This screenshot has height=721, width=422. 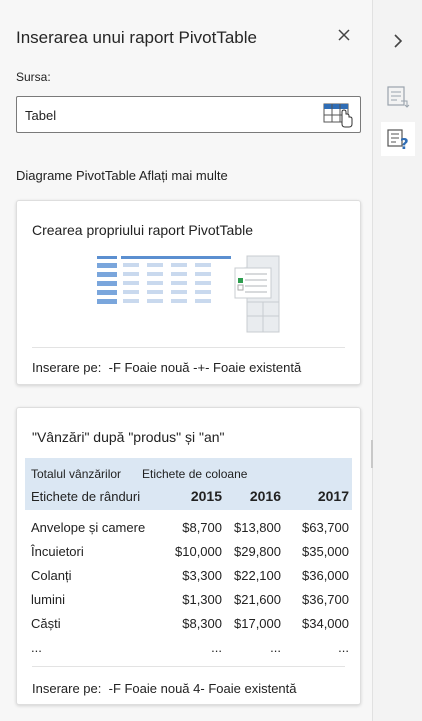 I want to click on year-header: 2017, so click(x=333, y=496).